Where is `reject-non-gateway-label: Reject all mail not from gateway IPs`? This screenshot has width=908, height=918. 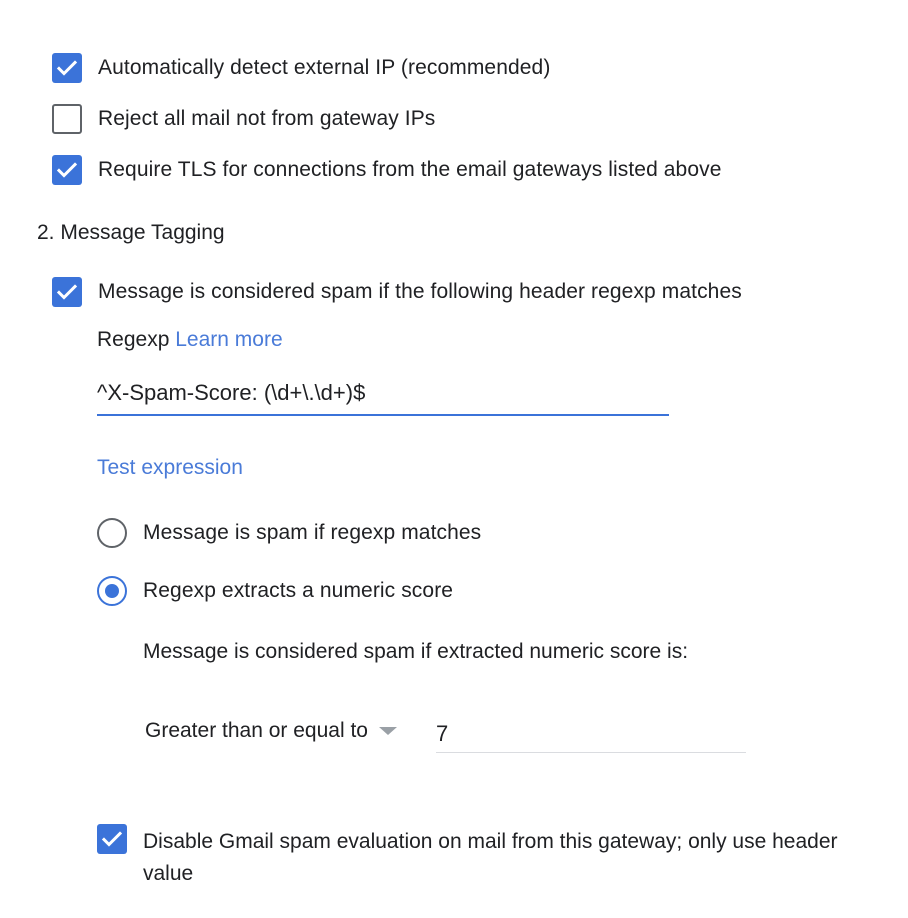 reject-non-gateway-label: Reject all mail not from gateway IPs is located at coordinates (267, 118).